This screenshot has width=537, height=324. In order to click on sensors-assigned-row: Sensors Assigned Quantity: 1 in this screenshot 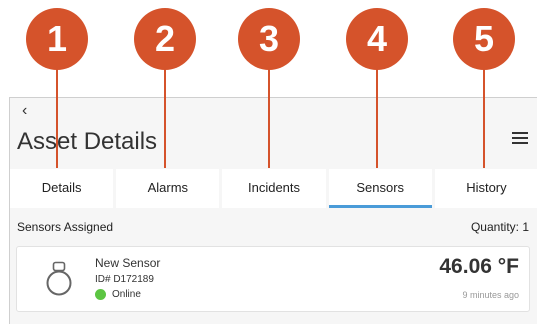, I will do `click(273, 230)`.